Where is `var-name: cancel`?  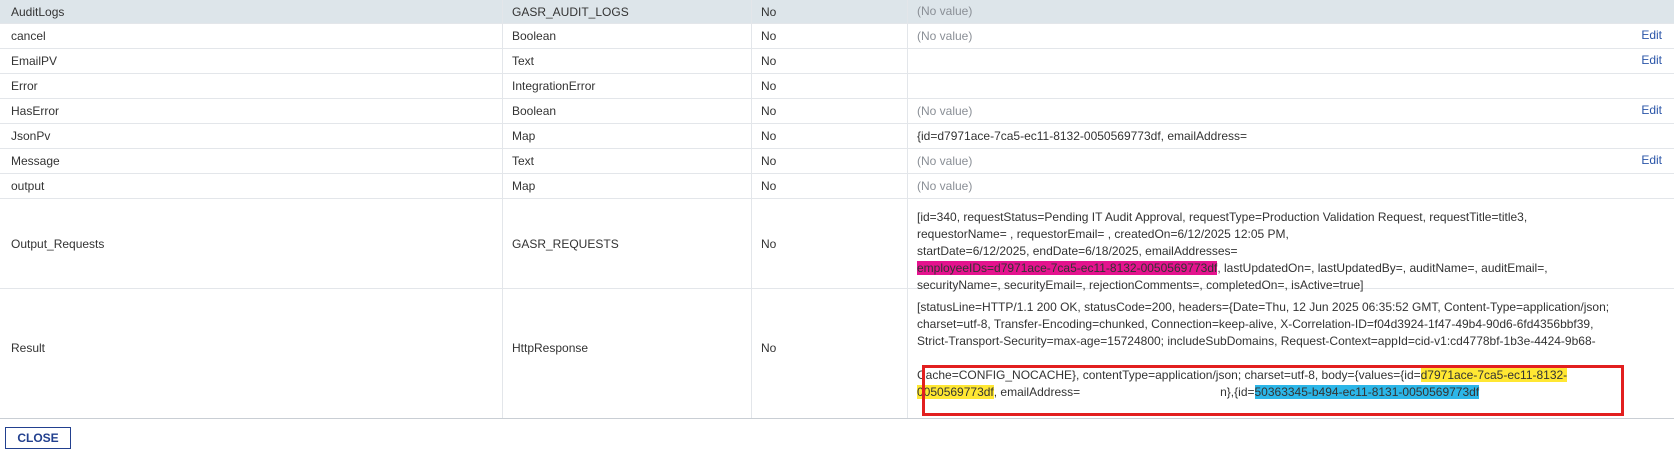
var-name: cancel is located at coordinates (28, 36).